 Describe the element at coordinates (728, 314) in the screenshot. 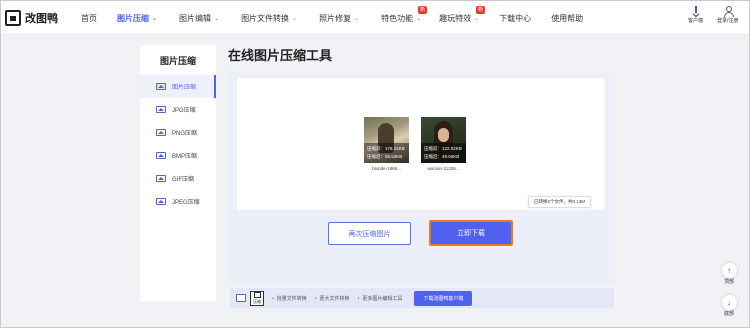

I see `scroll-bottom-label: 底部` at that location.